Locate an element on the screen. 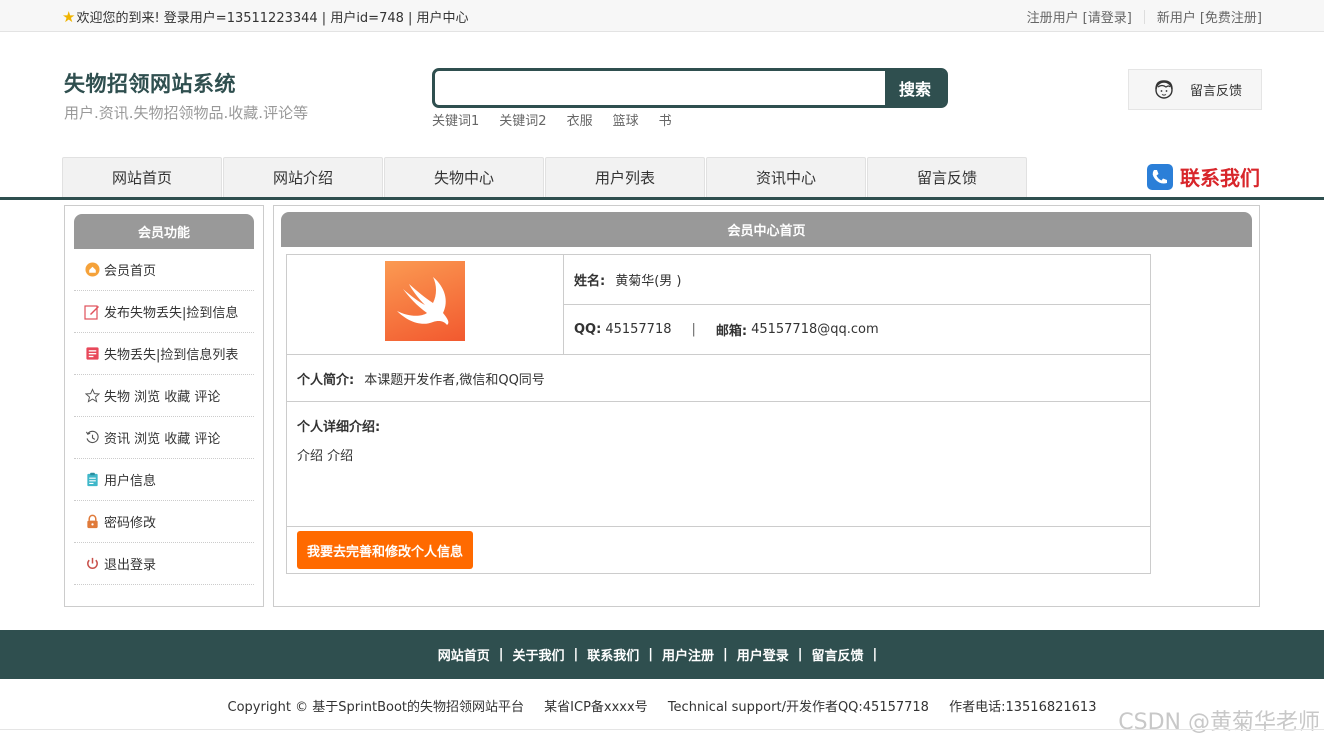 The width and height of the screenshot is (1324, 741). search-keywords: 关键词1 关键词2 衣服 篮球 书 is located at coordinates (562, 119).